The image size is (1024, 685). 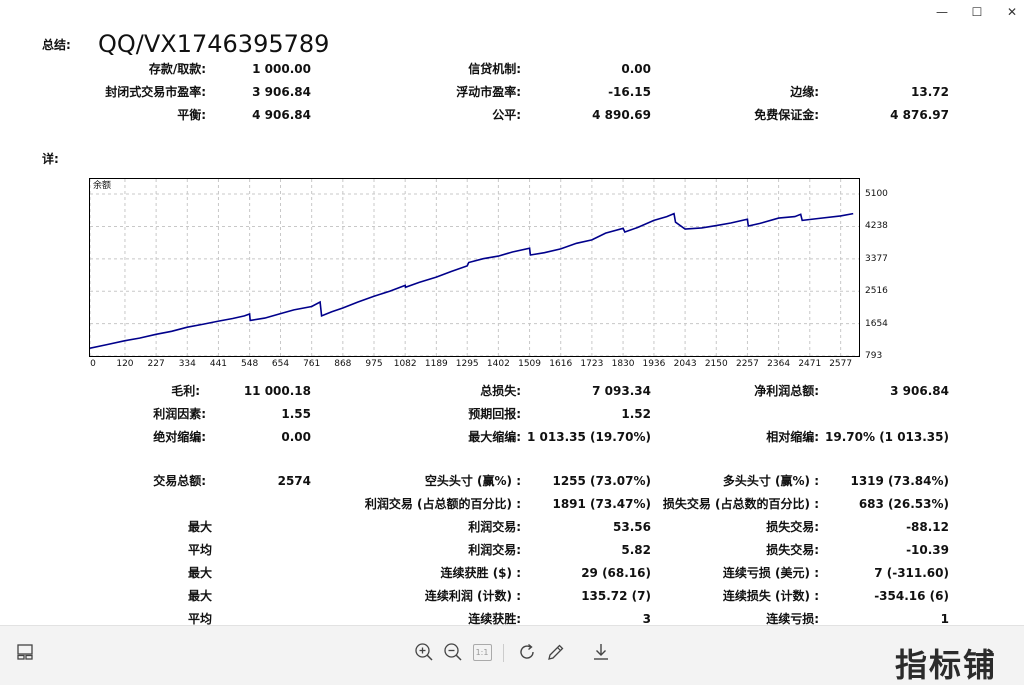 What do you see at coordinates (792, 437) in the screenshot?
I see `rel-drawdown-label: 相对缩编:` at bounding box center [792, 437].